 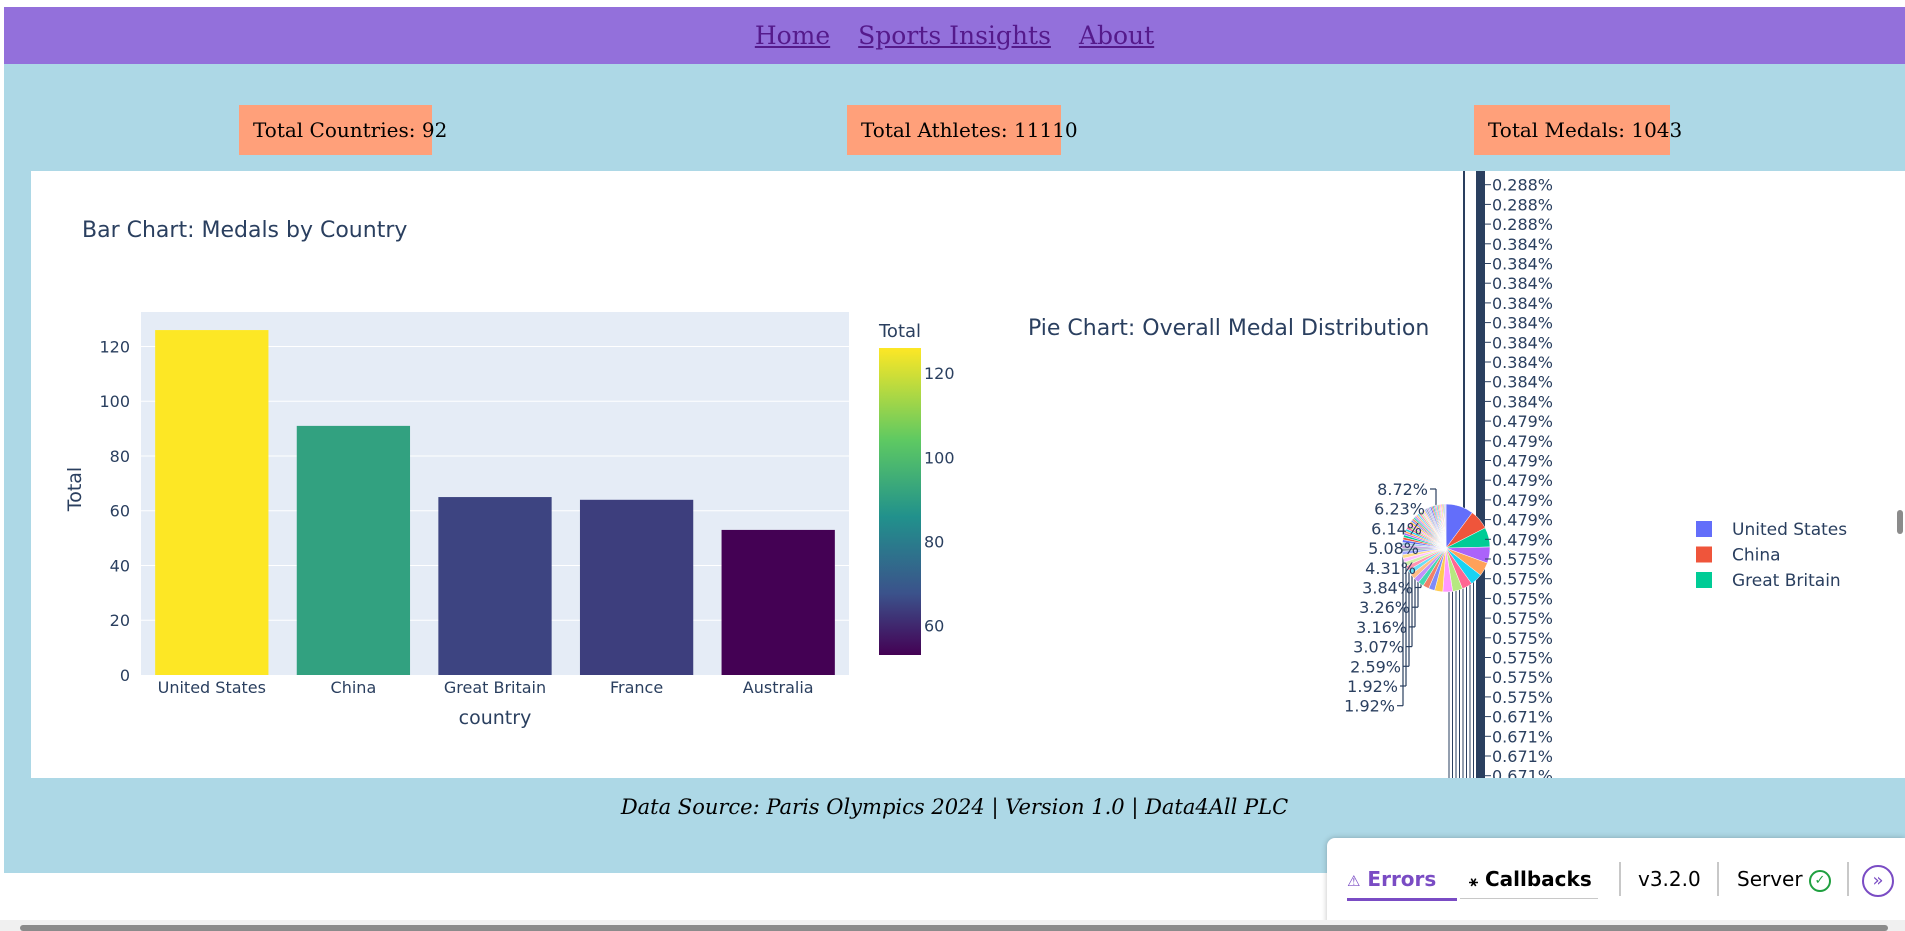 I want to click on pie-legend: United States China Great Britain, so click(x=1771, y=555).